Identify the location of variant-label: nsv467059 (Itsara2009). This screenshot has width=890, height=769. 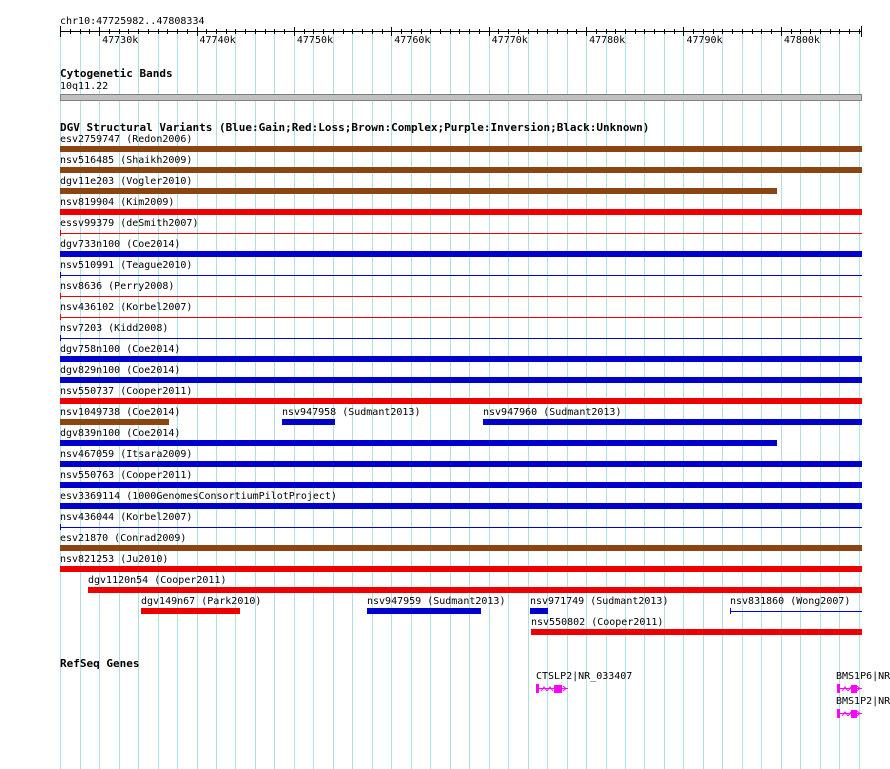
(126, 454).